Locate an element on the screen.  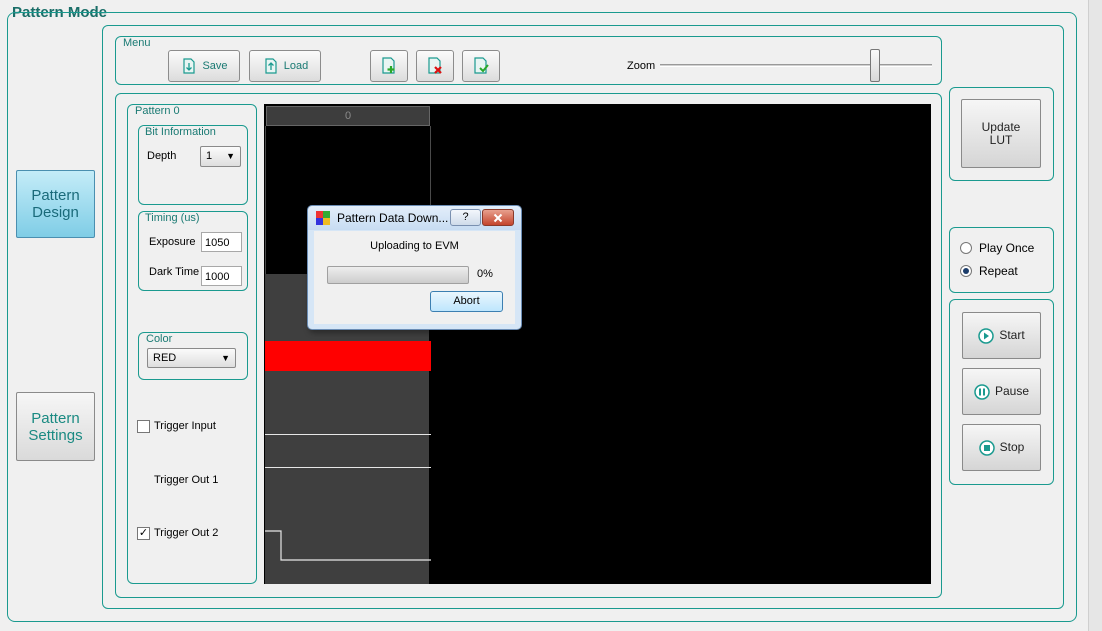
save-icon is located at coordinates (189, 66).